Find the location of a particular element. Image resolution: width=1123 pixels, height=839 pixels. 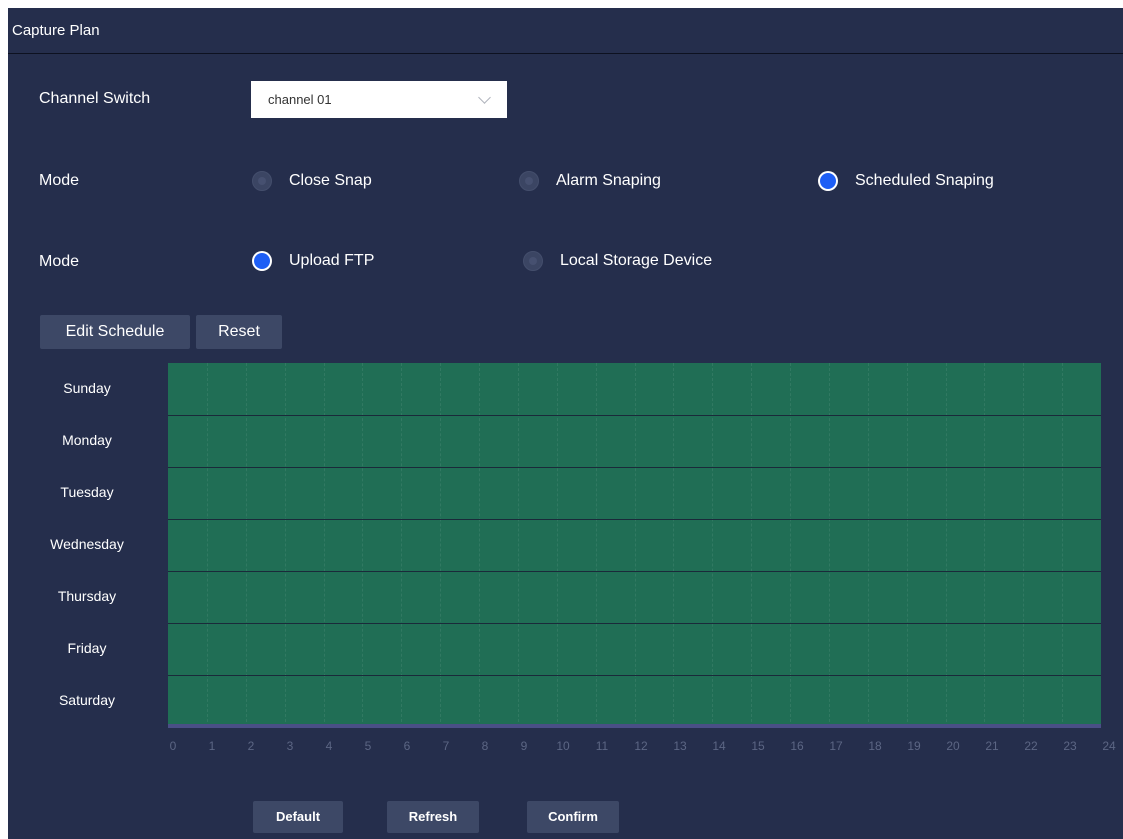

day-label-saturday: Saturday is located at coordinates (87, 700).